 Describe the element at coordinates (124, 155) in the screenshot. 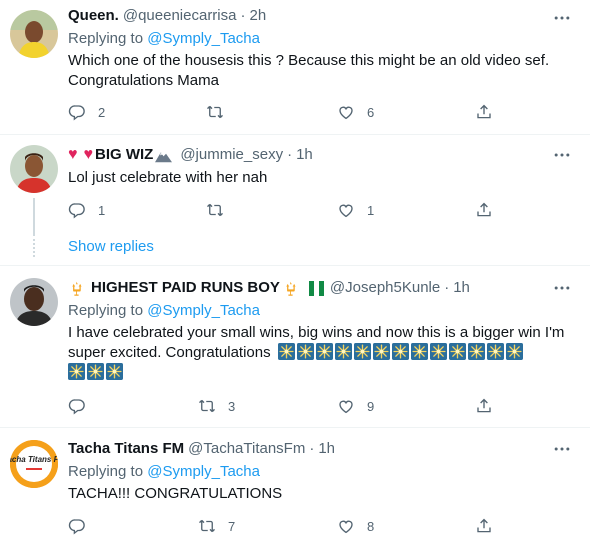

I see `author-name: BIG WIZ` at that location.